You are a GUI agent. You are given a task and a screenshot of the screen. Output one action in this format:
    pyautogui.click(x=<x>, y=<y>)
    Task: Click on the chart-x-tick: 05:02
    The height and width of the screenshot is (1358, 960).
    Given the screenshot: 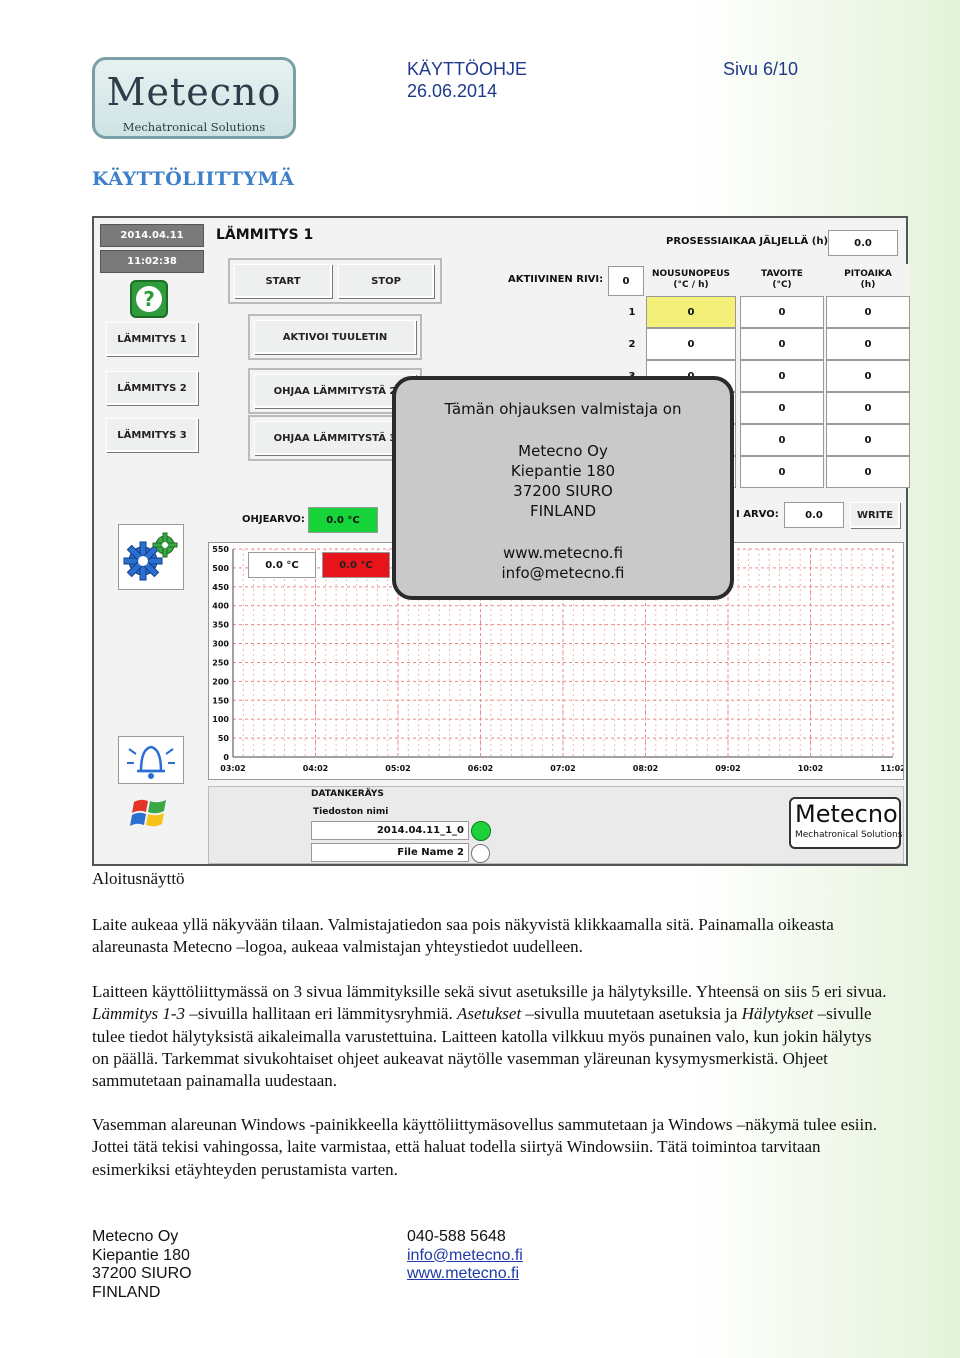 What is the action you would take?
    pyautogui.click(x=397, y=768)
    